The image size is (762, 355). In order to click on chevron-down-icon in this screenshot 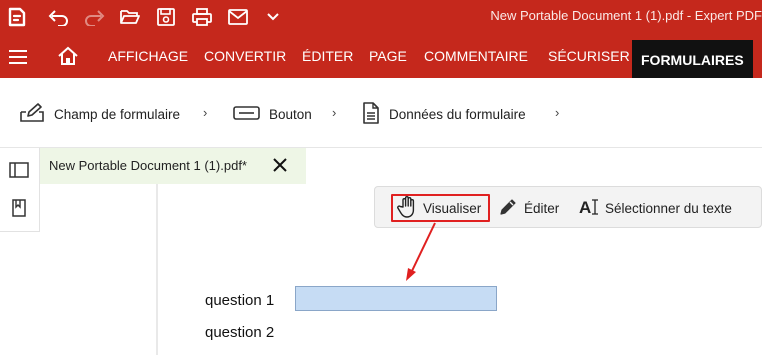, I will do `click(273, 17)`.